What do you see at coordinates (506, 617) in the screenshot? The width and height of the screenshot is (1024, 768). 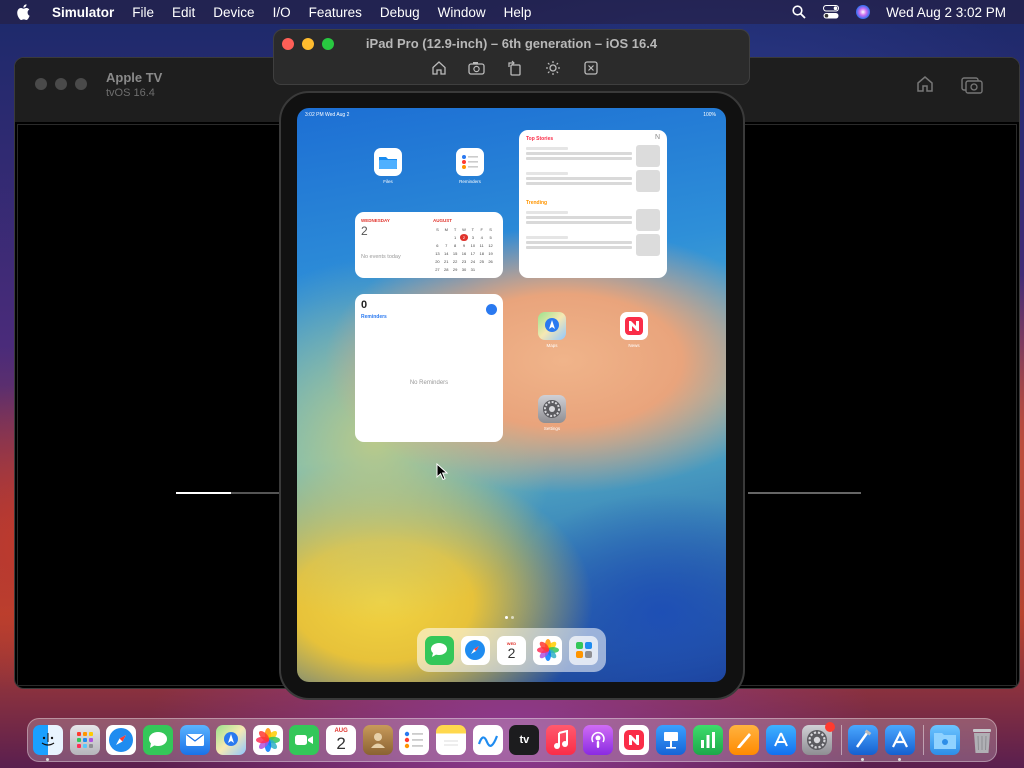 I see `page-dot` at bounding box center [506, 617].